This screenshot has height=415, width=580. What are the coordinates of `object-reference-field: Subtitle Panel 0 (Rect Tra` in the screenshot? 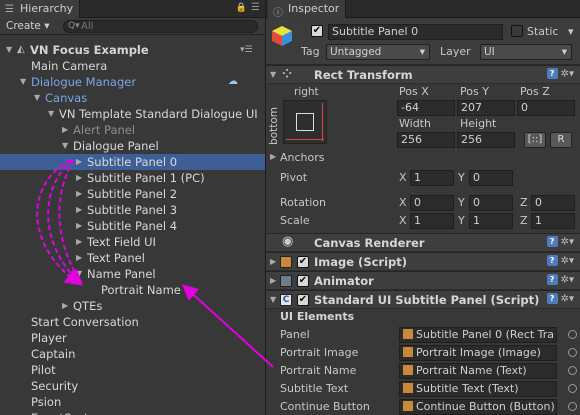 It's located at (478, 335).